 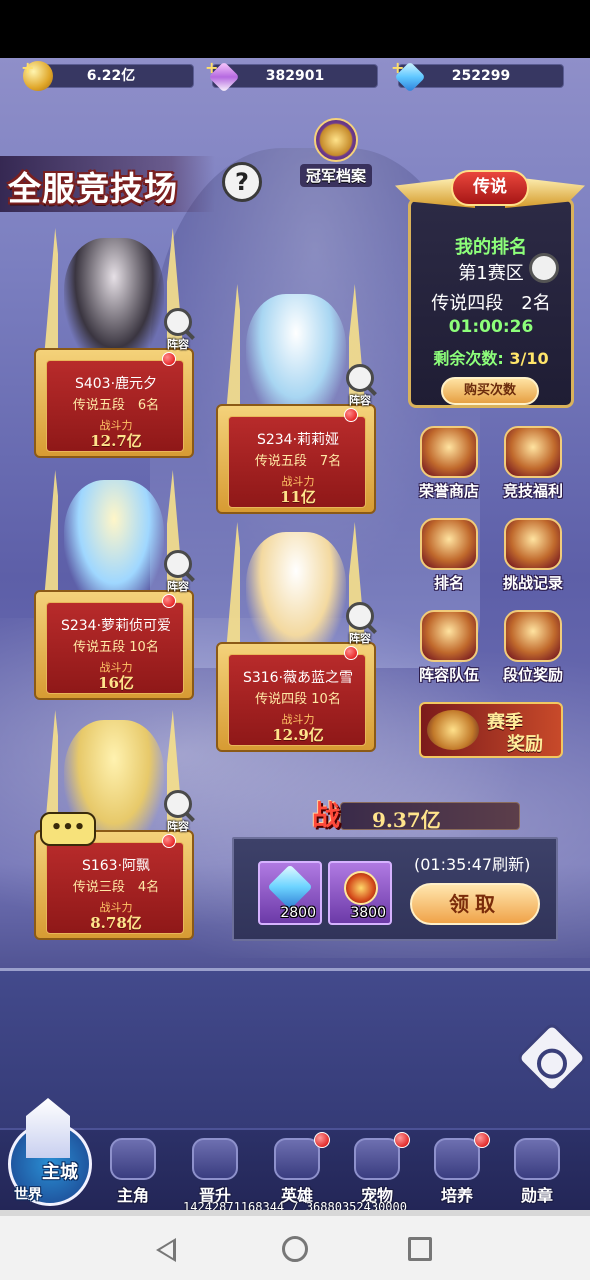 I want to click on remaining-value: 3/10, so click(x=529, y=358).